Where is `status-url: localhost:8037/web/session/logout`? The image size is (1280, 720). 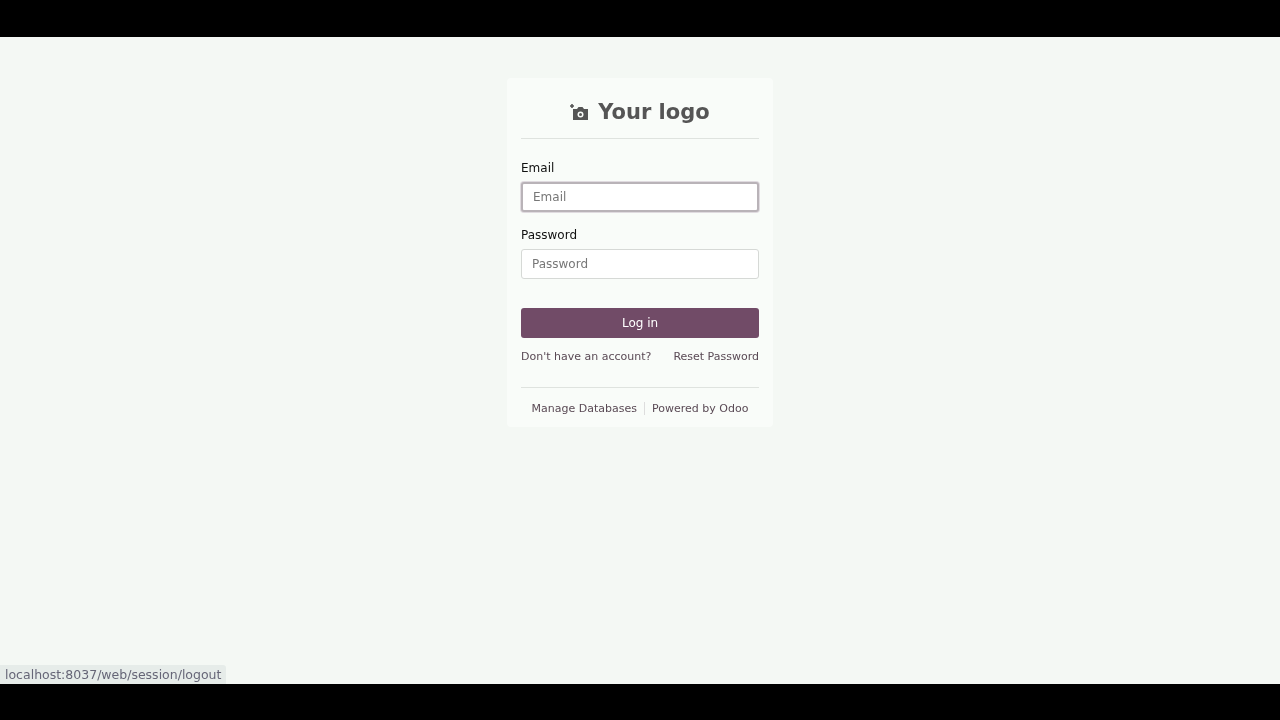
status-url: localhost:8037/web/session/logout is located at coordinates (113, 674).